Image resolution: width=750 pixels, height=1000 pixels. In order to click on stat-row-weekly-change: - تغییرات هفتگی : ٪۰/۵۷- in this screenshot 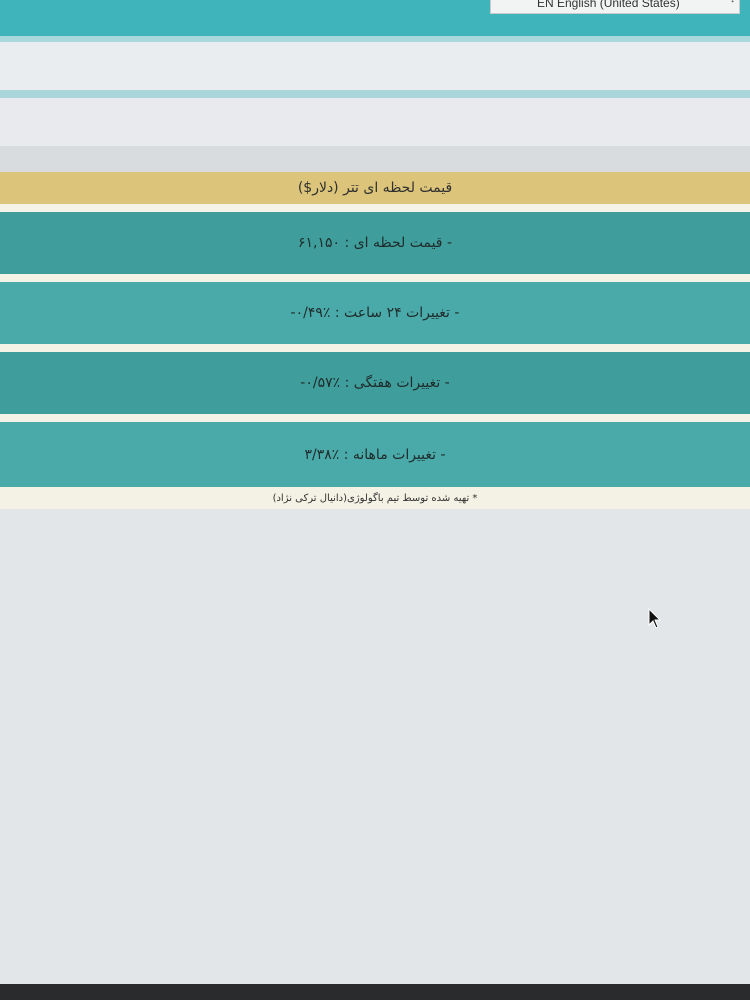, I will do `click(375, 383)`.